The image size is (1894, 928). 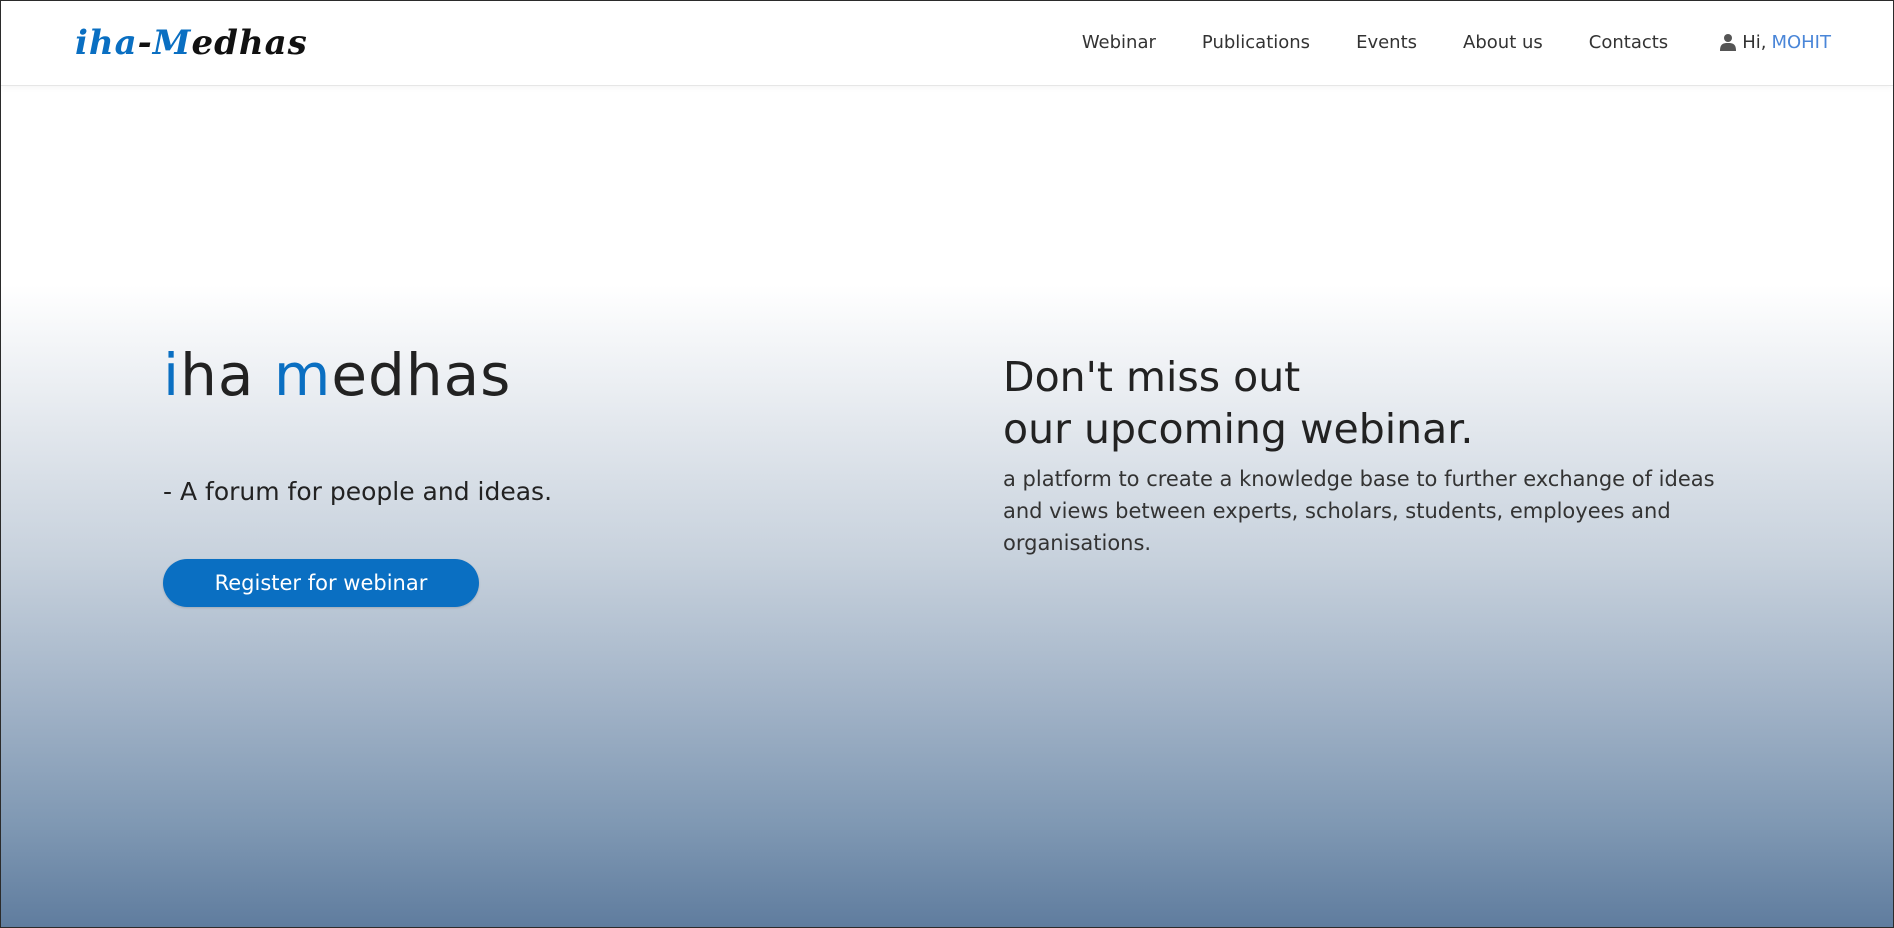 I want to click on nav-webinar: Webinar, so click(x=1119, y=42).